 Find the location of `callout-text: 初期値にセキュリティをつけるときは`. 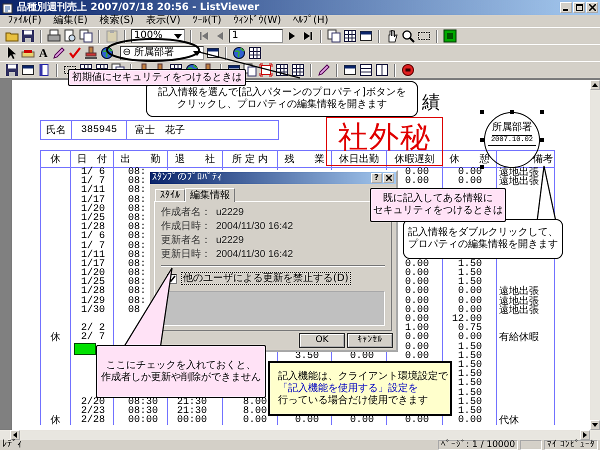

callout-text: 初期値にセキュリティをつけるときは is located at coordinates (157, 78).